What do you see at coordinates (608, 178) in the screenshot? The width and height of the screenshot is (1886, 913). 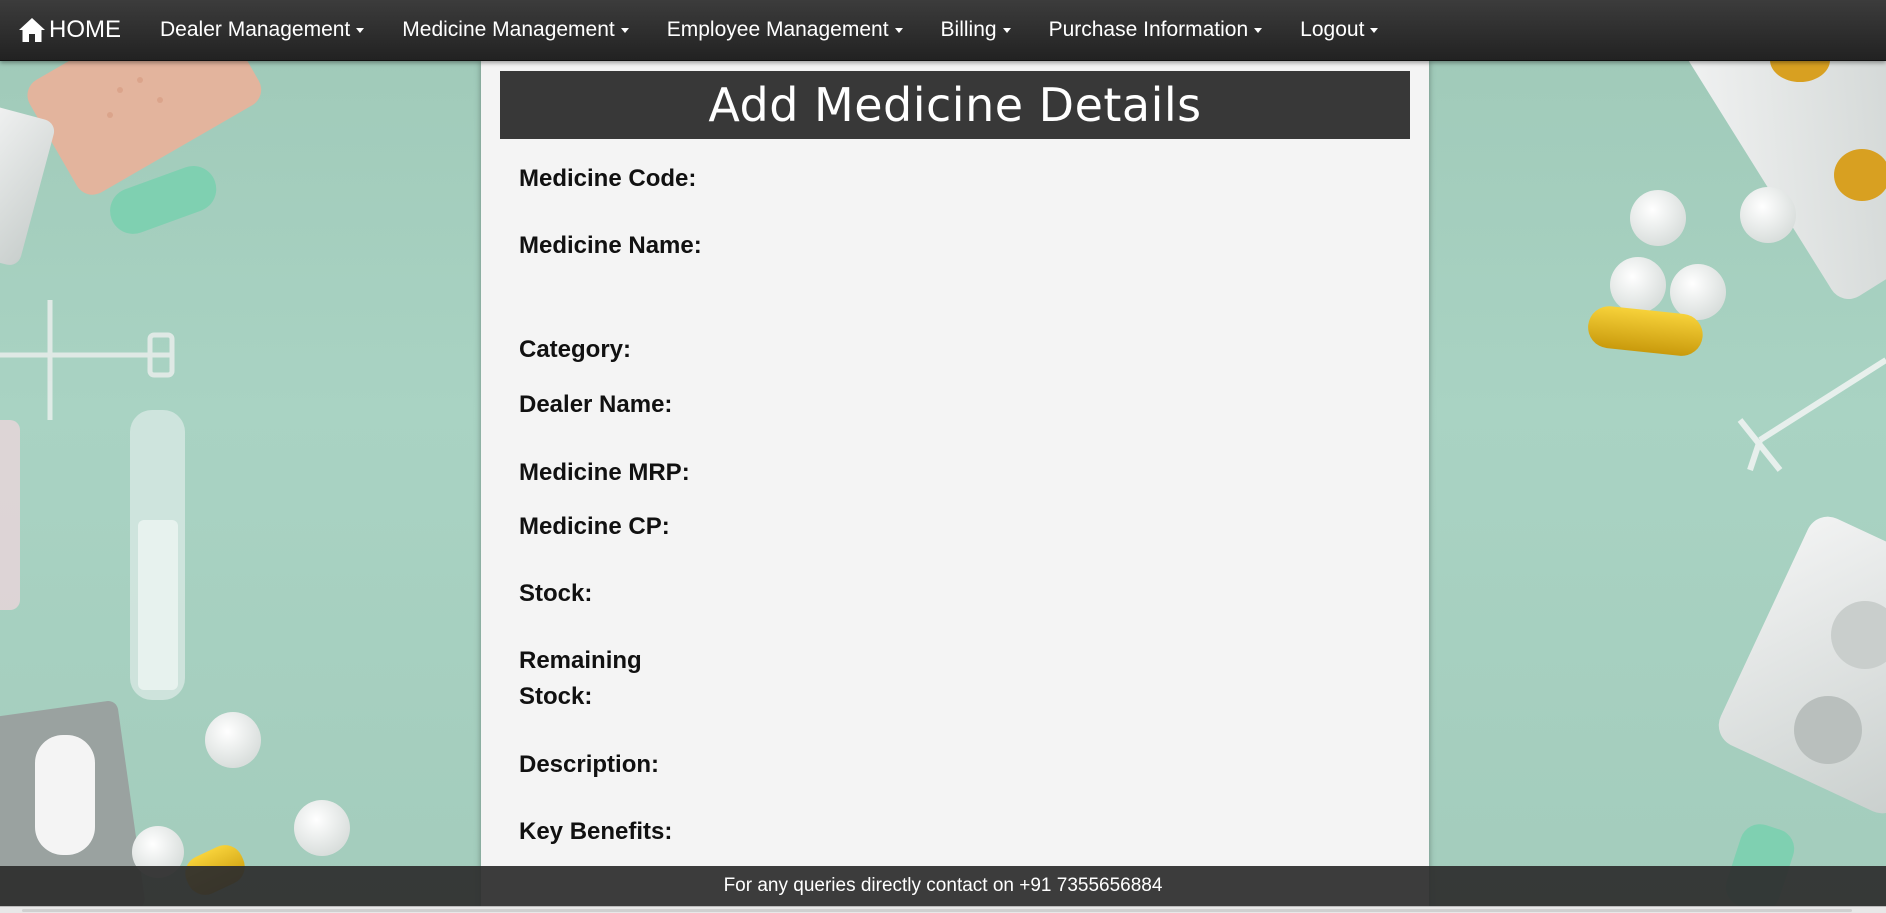 I see `medicine-code-label: Medicine Code:` at bounding box center [608, 178].